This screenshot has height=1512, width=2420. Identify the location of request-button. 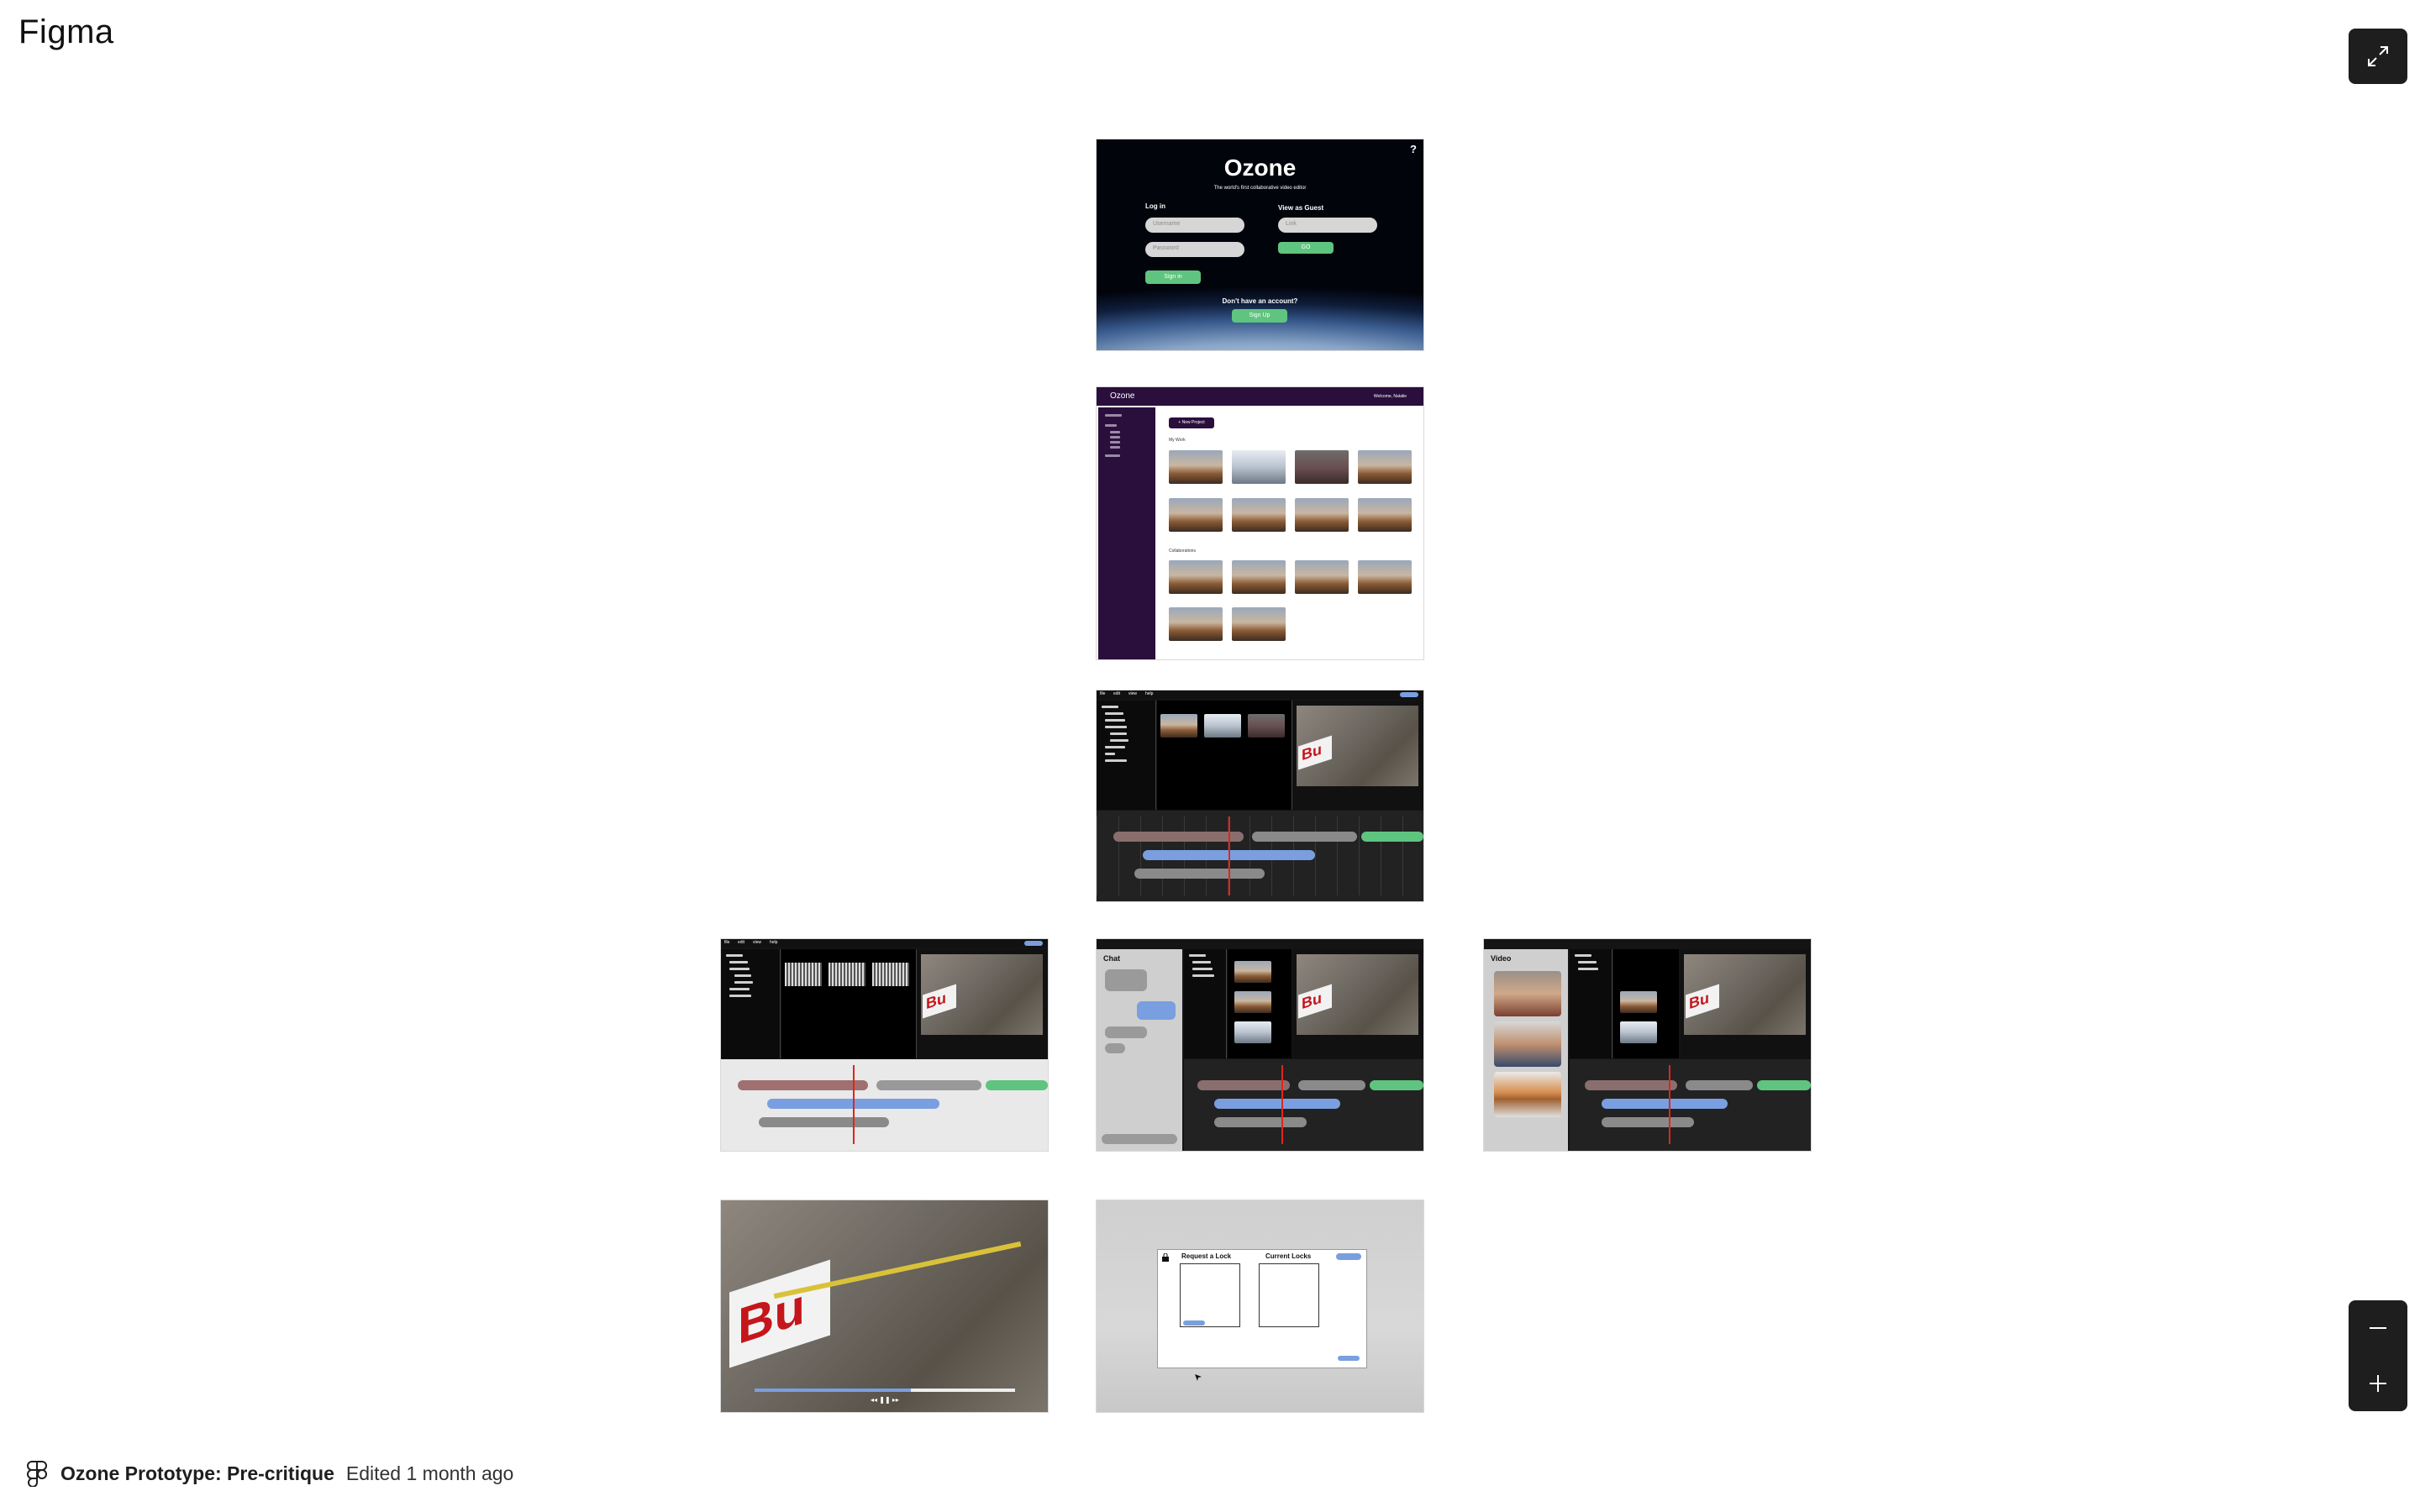
(1194, 1323).